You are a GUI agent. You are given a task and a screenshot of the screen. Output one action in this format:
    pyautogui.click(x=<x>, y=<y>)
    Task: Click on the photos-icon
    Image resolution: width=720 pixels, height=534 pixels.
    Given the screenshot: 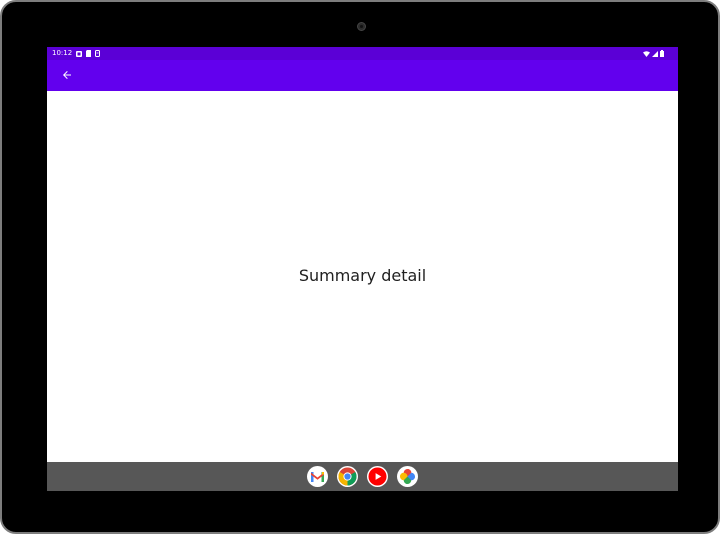 What is the action you would take?
    pyautogui.click(x=407, y=476)
    